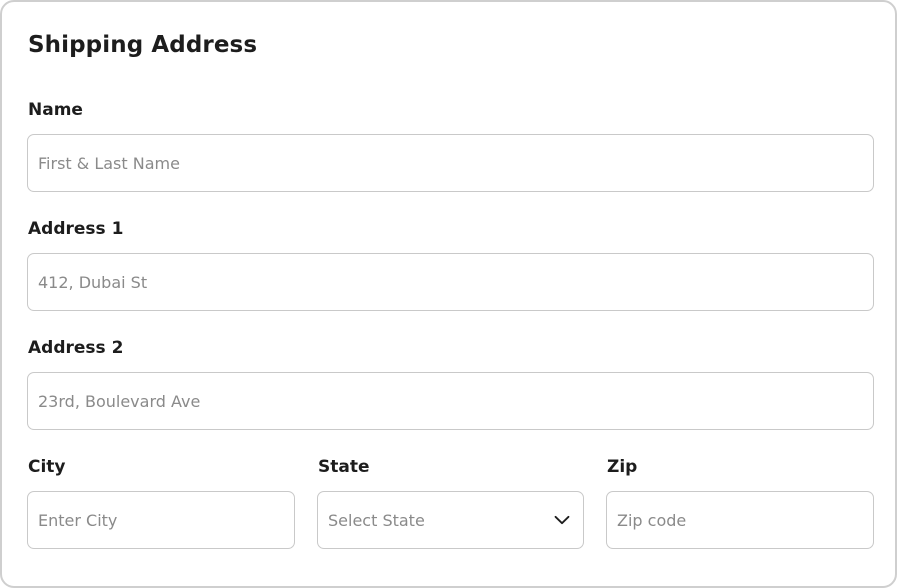 Image resolution: width=897 pixels, height=588 pixels. What do you see at coordinates (376, 520) in the screenshot?
I see `state-select-value: Select State` at bounding box center [376, 520].